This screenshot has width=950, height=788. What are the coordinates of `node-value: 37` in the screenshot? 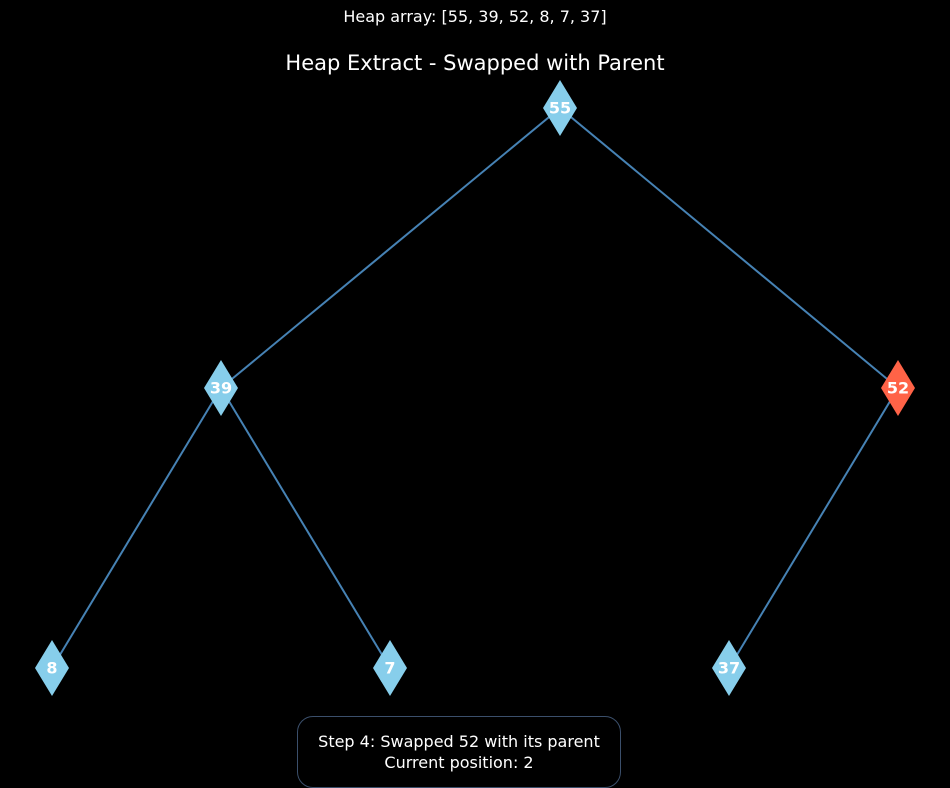 It's located at (729, 668).